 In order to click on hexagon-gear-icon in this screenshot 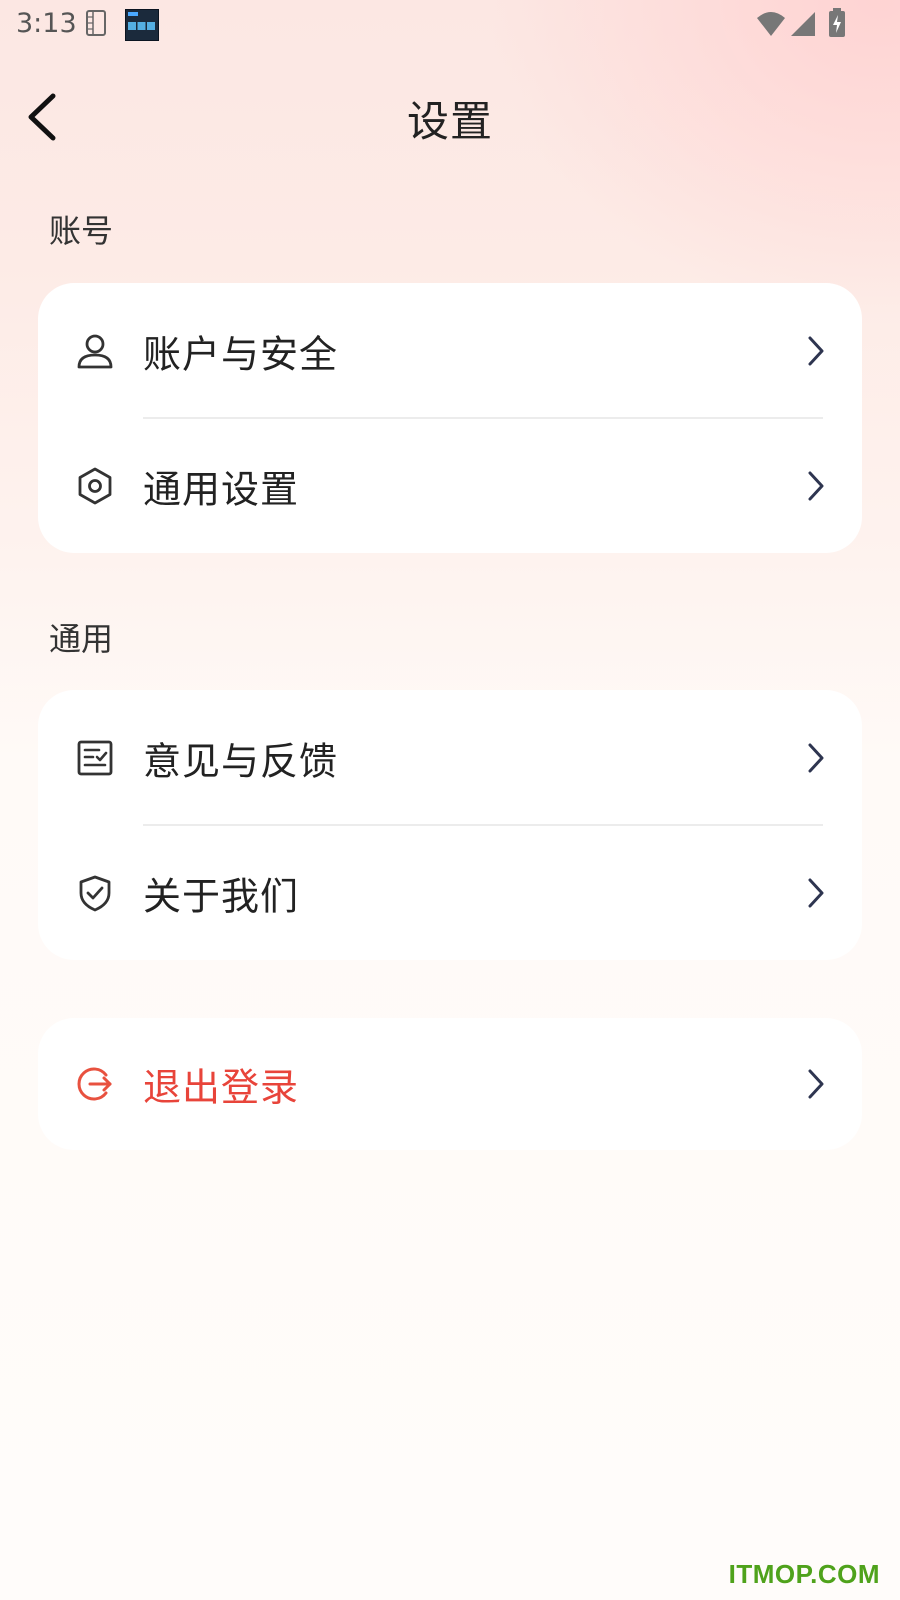, I will do `click(95, 485)`.